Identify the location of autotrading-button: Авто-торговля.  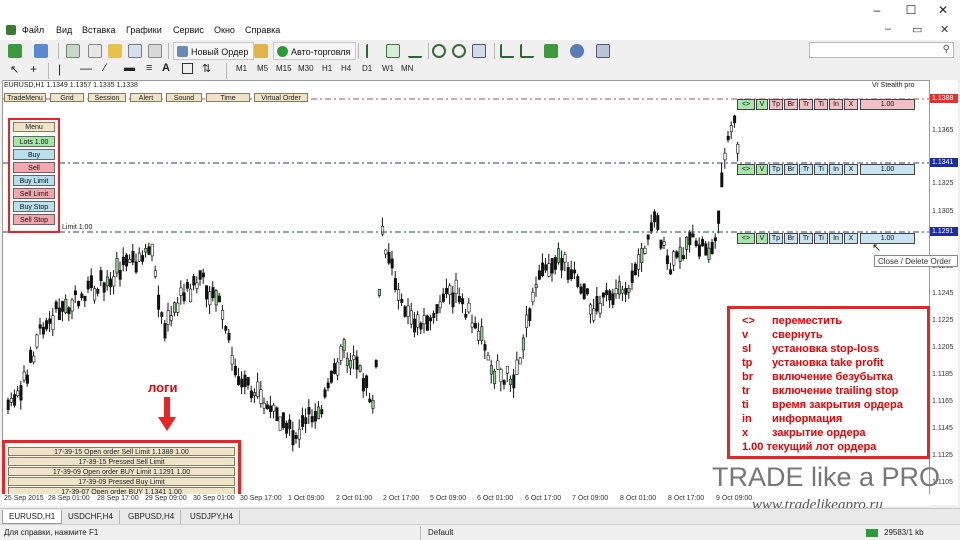
(315, 51).